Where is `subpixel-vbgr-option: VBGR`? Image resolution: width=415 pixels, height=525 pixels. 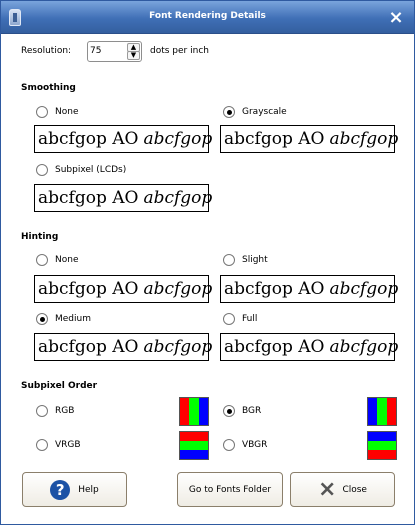
subpixel-vbgr-option: VBGR is located at coordinates (245, 445).